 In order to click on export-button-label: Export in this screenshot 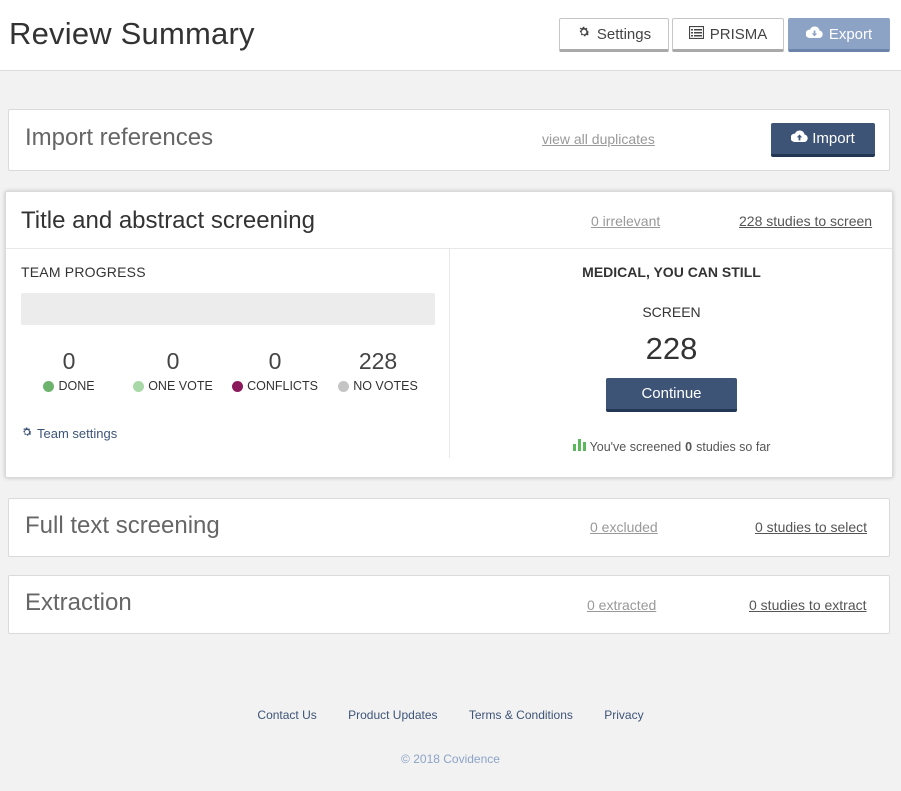, I will do `click(850, 34)`.